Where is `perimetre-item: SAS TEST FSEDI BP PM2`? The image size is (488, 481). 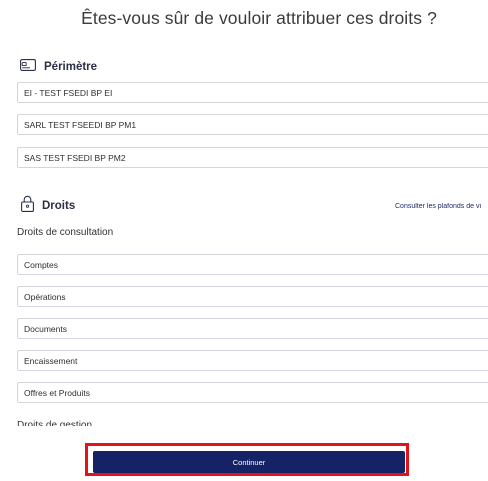 perimetre-item: SAS TEST FSEDI BP PM2 is located at coordinates (252, 157).